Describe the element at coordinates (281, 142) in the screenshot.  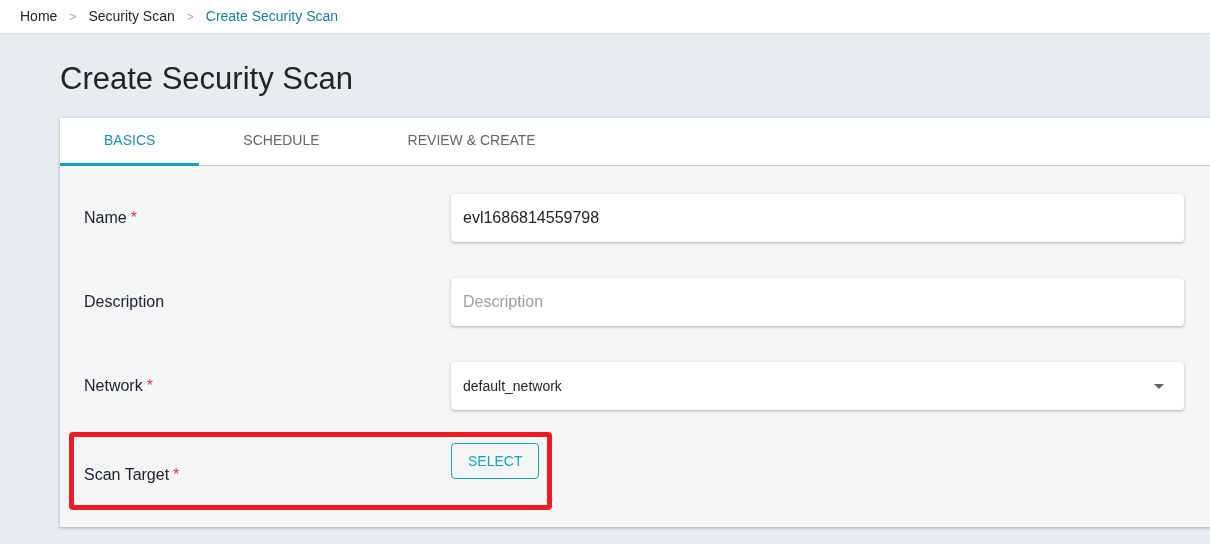
I see `tab: SCHEDULE` at that location.